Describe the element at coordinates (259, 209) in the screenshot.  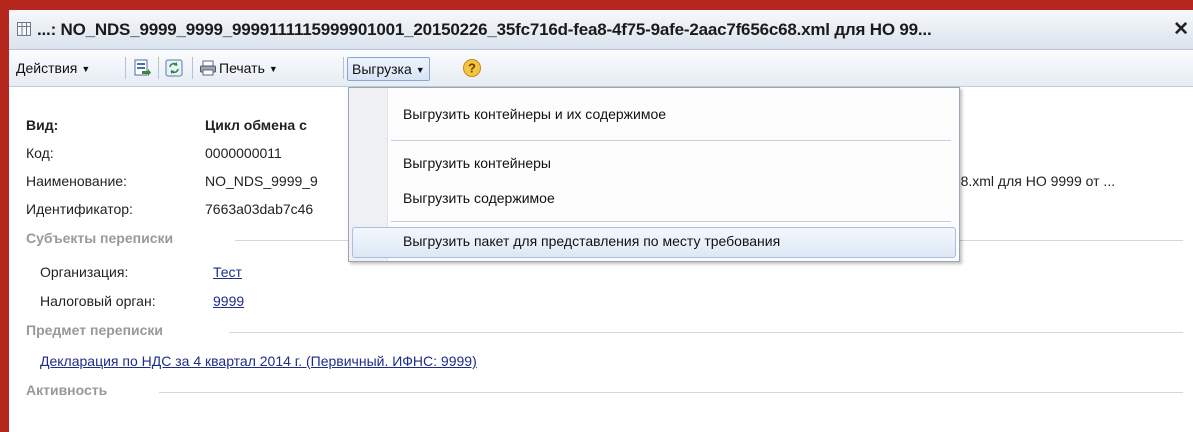
I see `id-value: 7663a03dab7c46` at that location.